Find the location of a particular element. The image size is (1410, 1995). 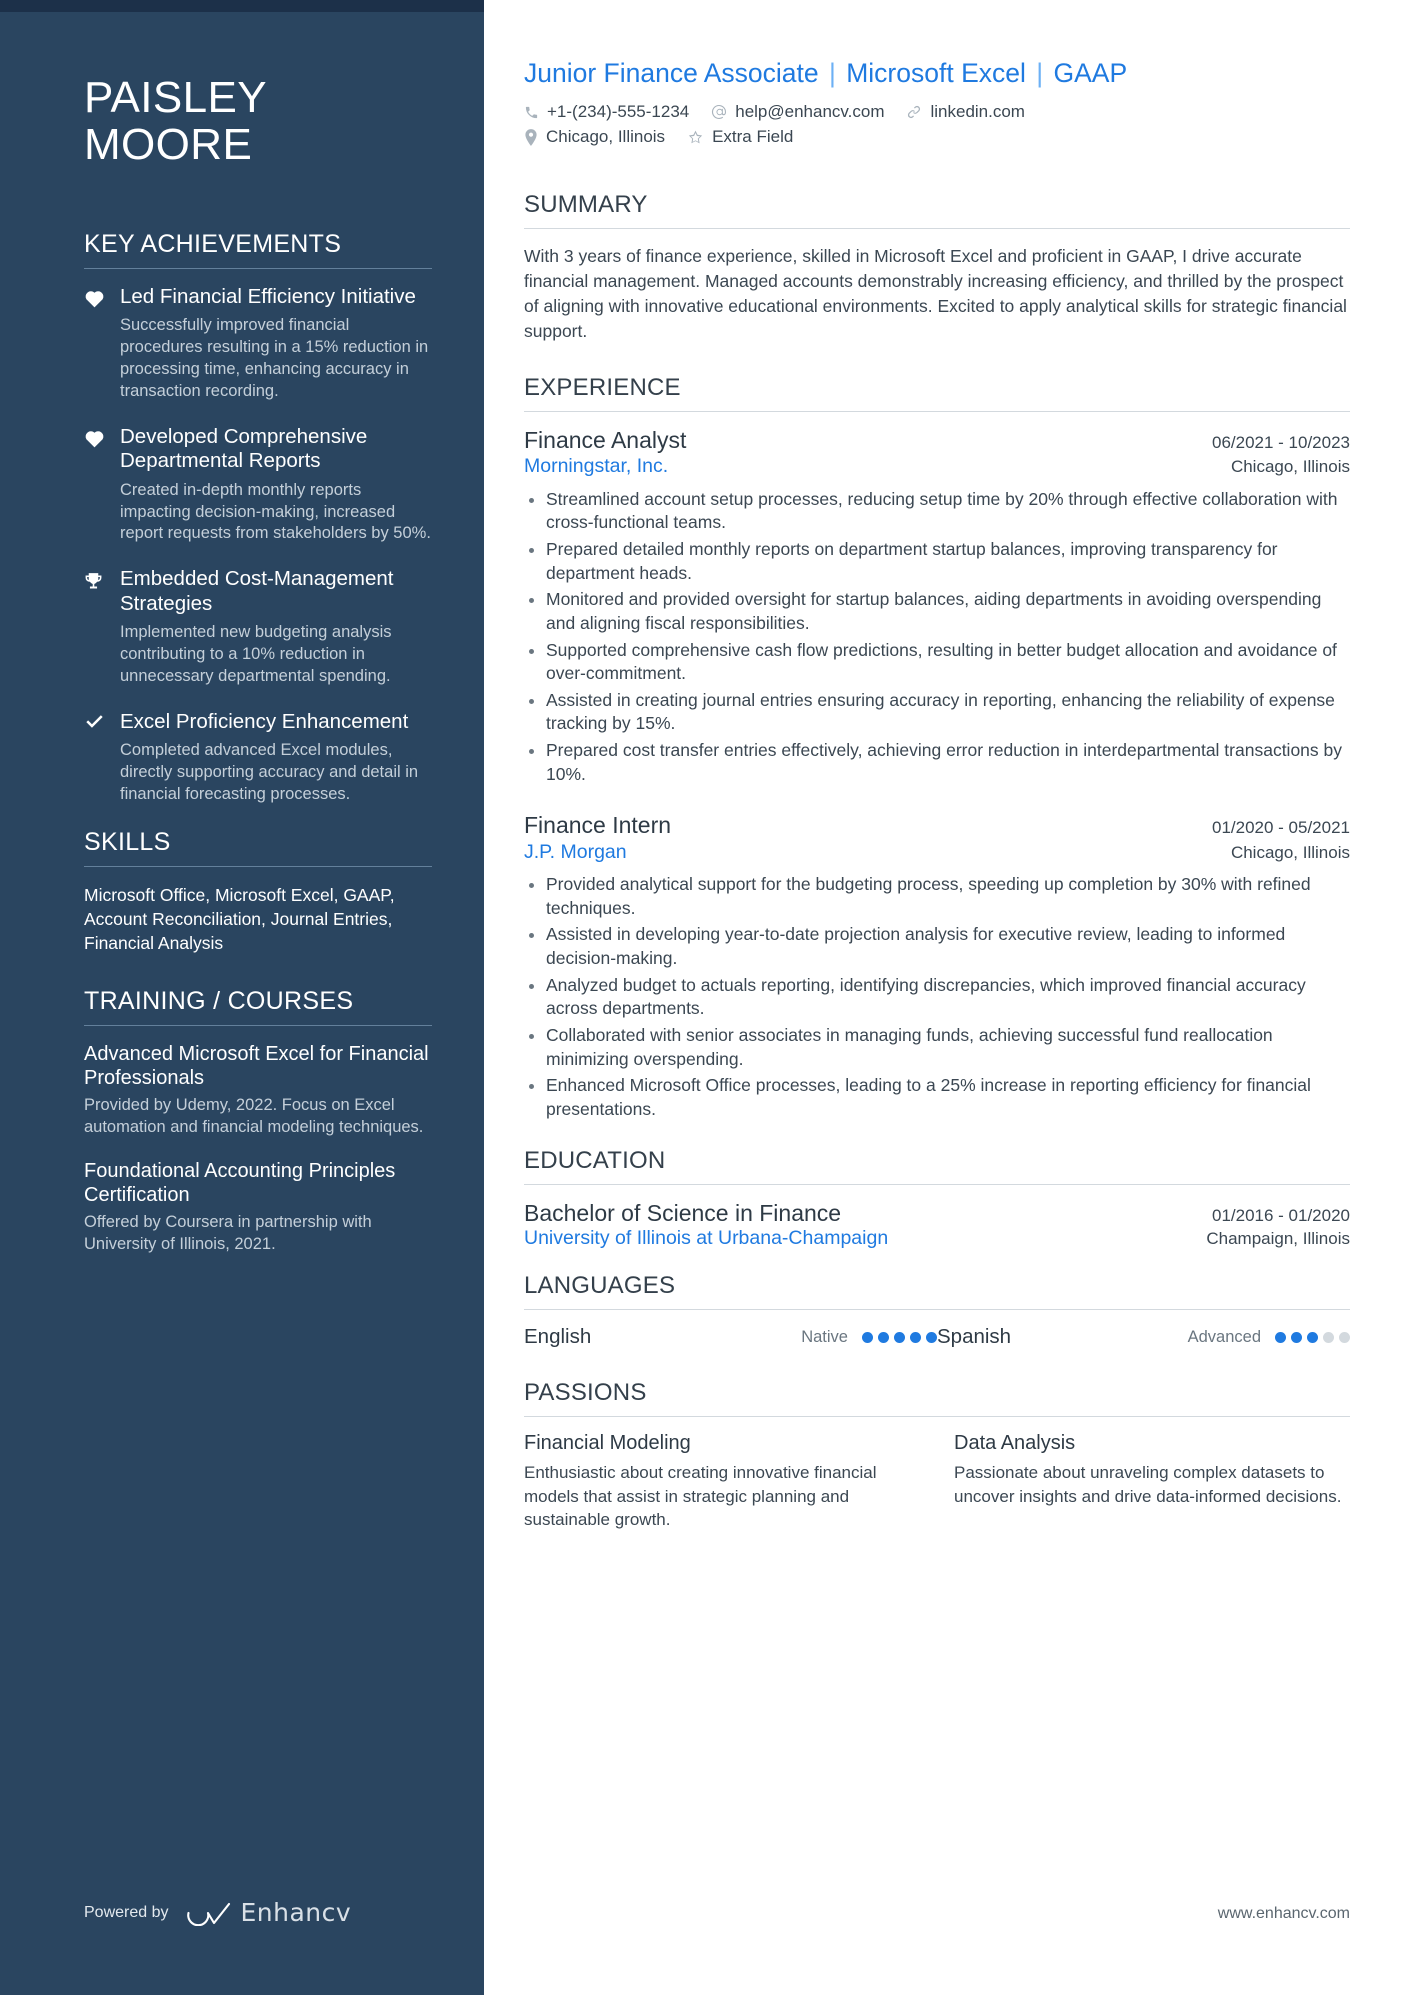

candidate-name: PAISLEY MOORE is located at coordinates (258, 121).